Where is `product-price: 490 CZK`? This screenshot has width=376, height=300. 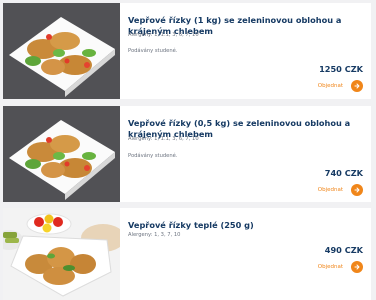 product-price: 490 CZK is located at coordinates (343, 250).